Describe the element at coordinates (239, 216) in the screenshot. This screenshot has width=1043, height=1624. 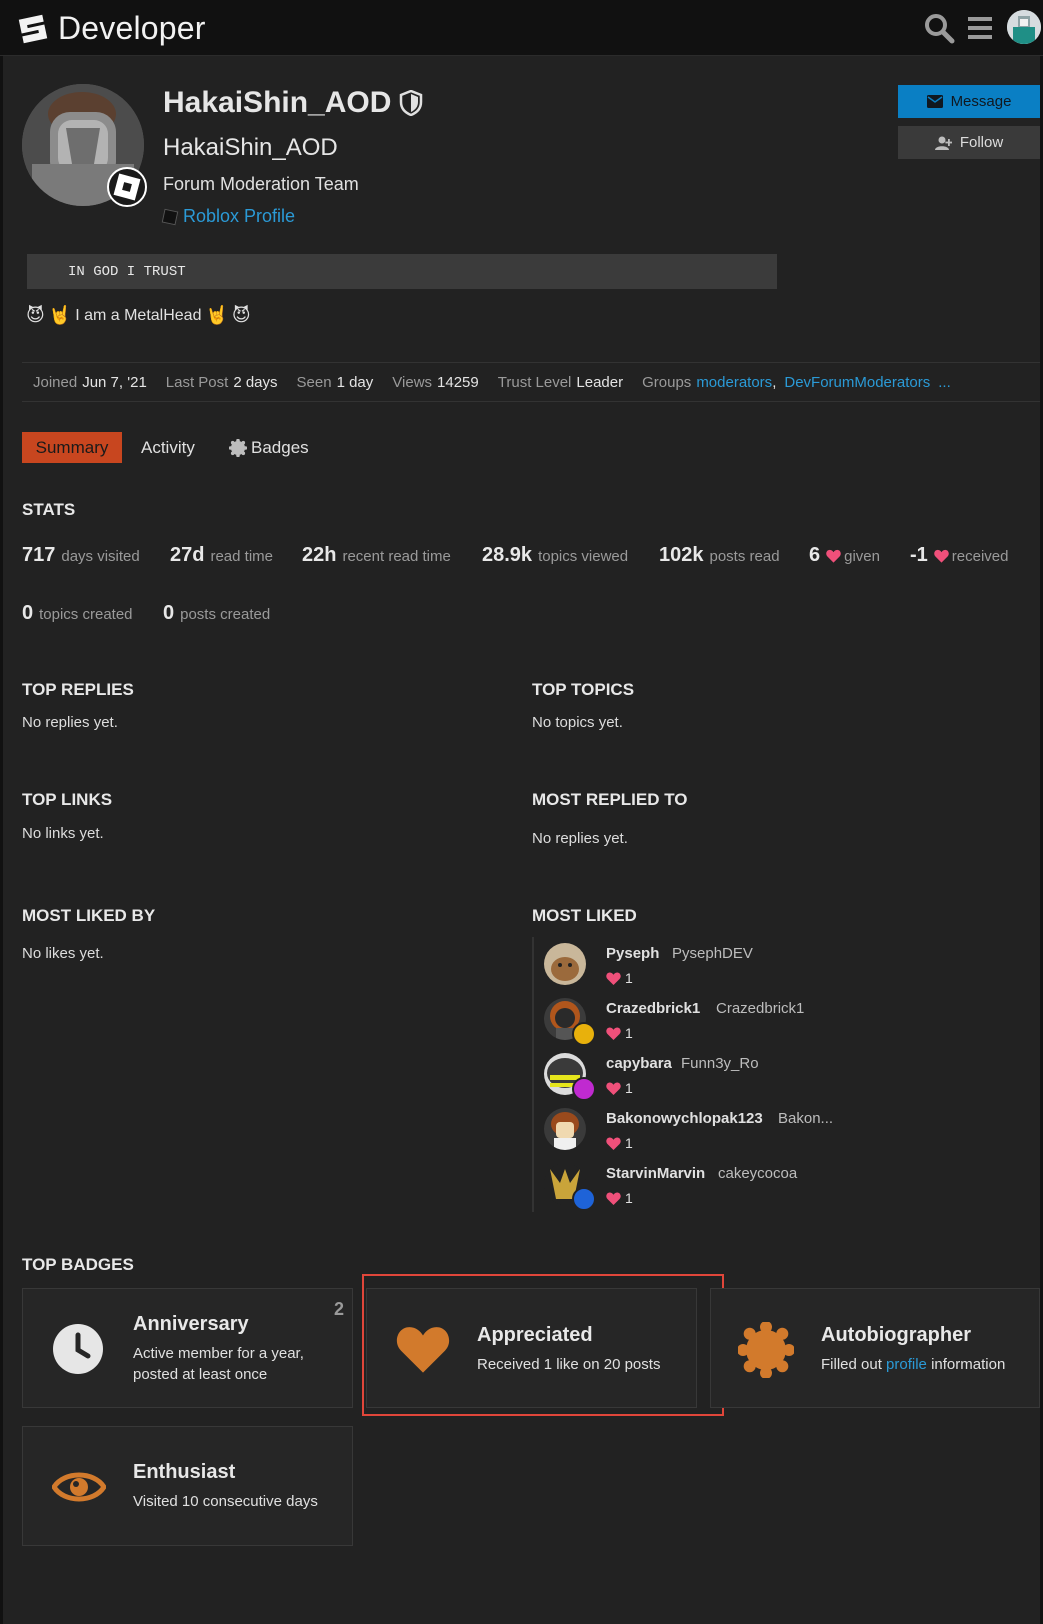
I see `roblox-profile-link-text: Roblox Profile` at that location.